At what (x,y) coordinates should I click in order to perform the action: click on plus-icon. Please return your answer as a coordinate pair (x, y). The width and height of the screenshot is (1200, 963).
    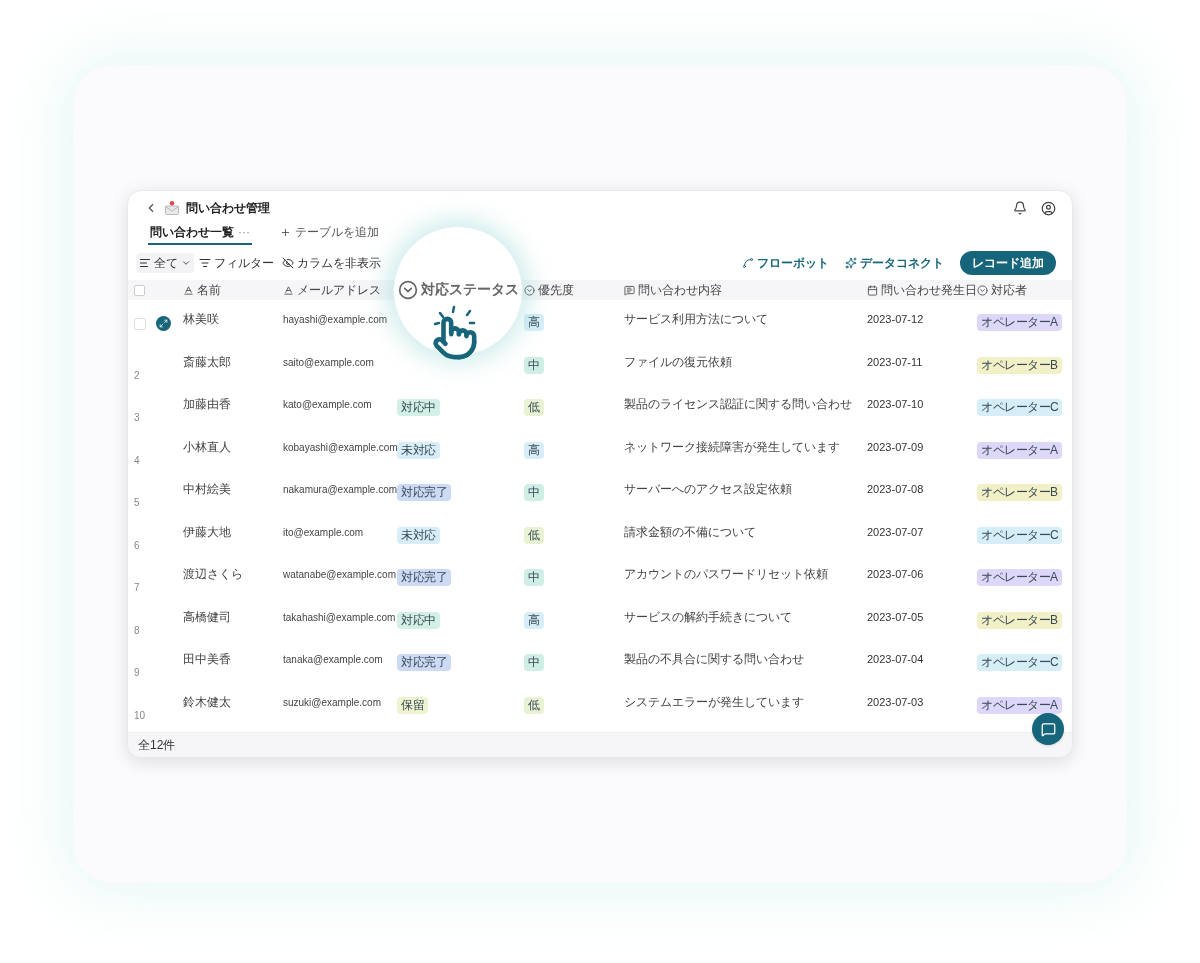
    Looking at the image, I should click on (285, 232).